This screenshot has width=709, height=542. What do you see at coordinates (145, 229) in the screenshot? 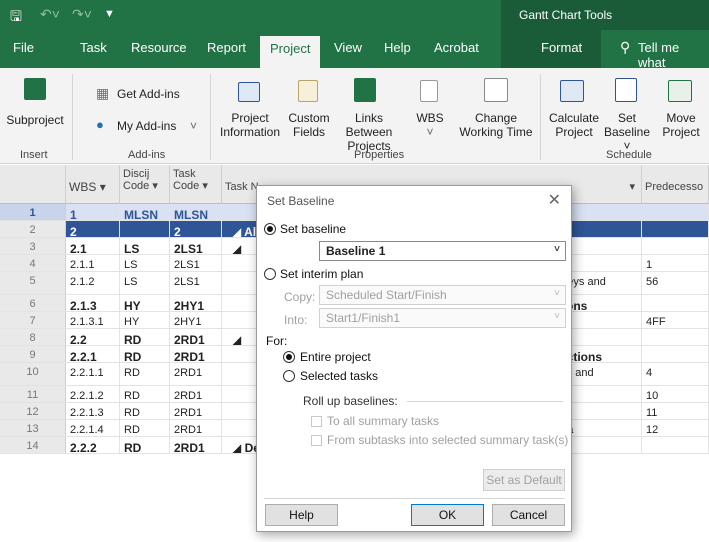
I see `discipline-code-cell` at bounding box center [145, 229].